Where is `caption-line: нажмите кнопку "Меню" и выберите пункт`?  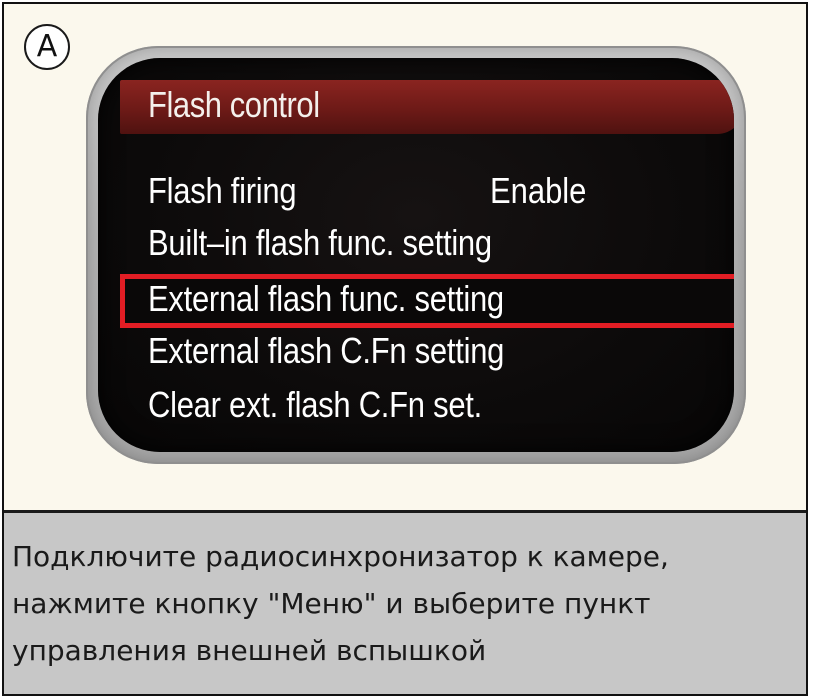 caption-line: нажмите кнопку "Меню" и выберите пункт is located at coordinates (331, 603).